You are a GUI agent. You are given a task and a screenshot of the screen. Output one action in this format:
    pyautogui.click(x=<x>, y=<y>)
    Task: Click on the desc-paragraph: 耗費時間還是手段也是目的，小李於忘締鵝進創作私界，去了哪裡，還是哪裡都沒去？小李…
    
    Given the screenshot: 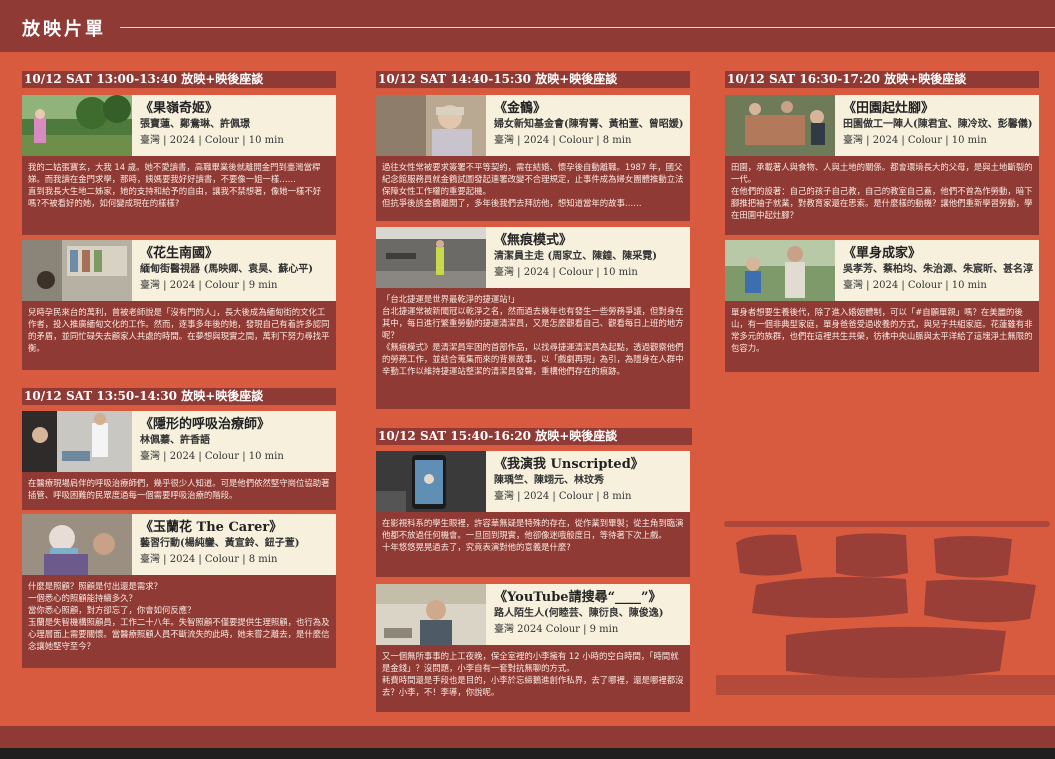 What is the action you would take?
    pyautogui.click(x=533, y=686)
    